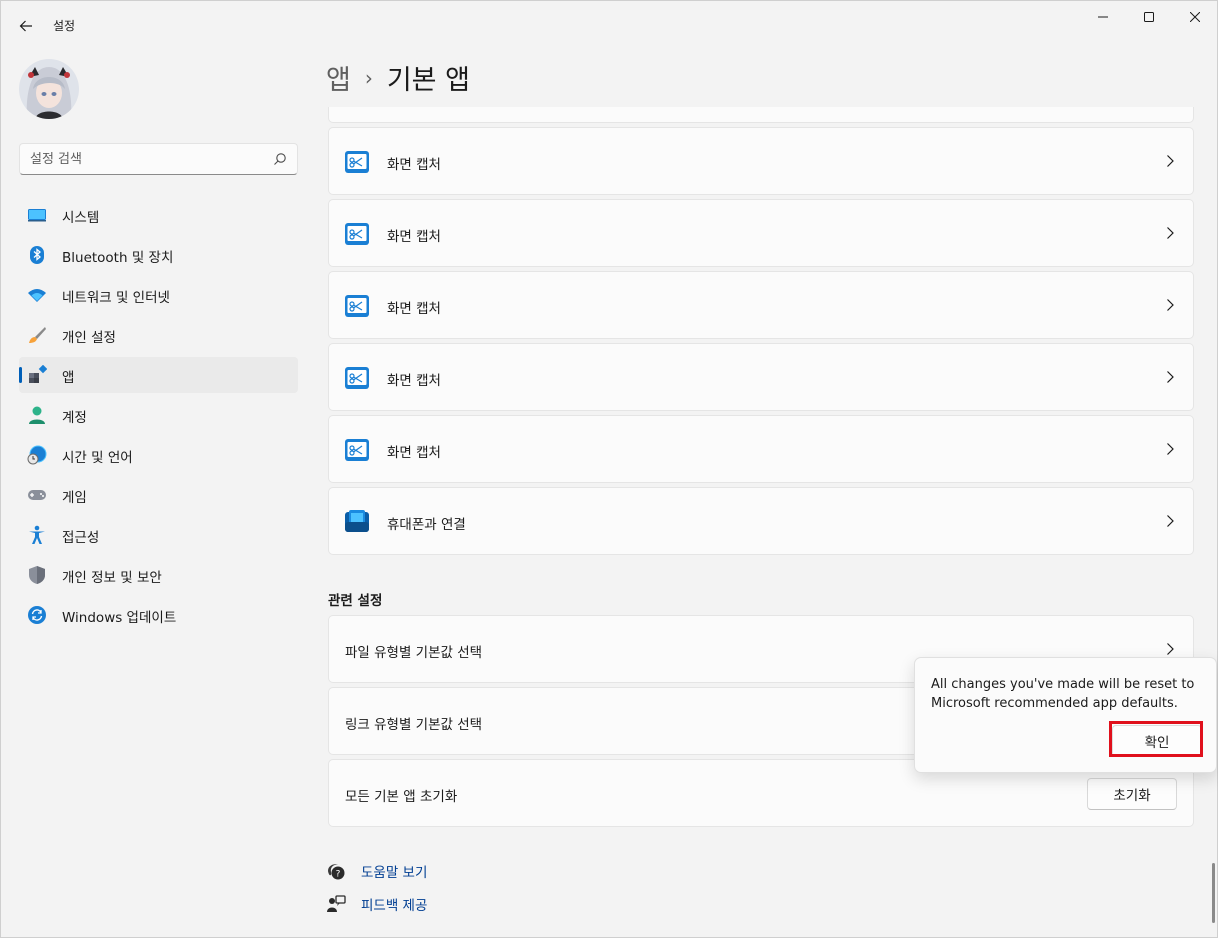 The image size is (1218, 938). I want to click on sidebar-item-label: 앱, so click(68, 378).